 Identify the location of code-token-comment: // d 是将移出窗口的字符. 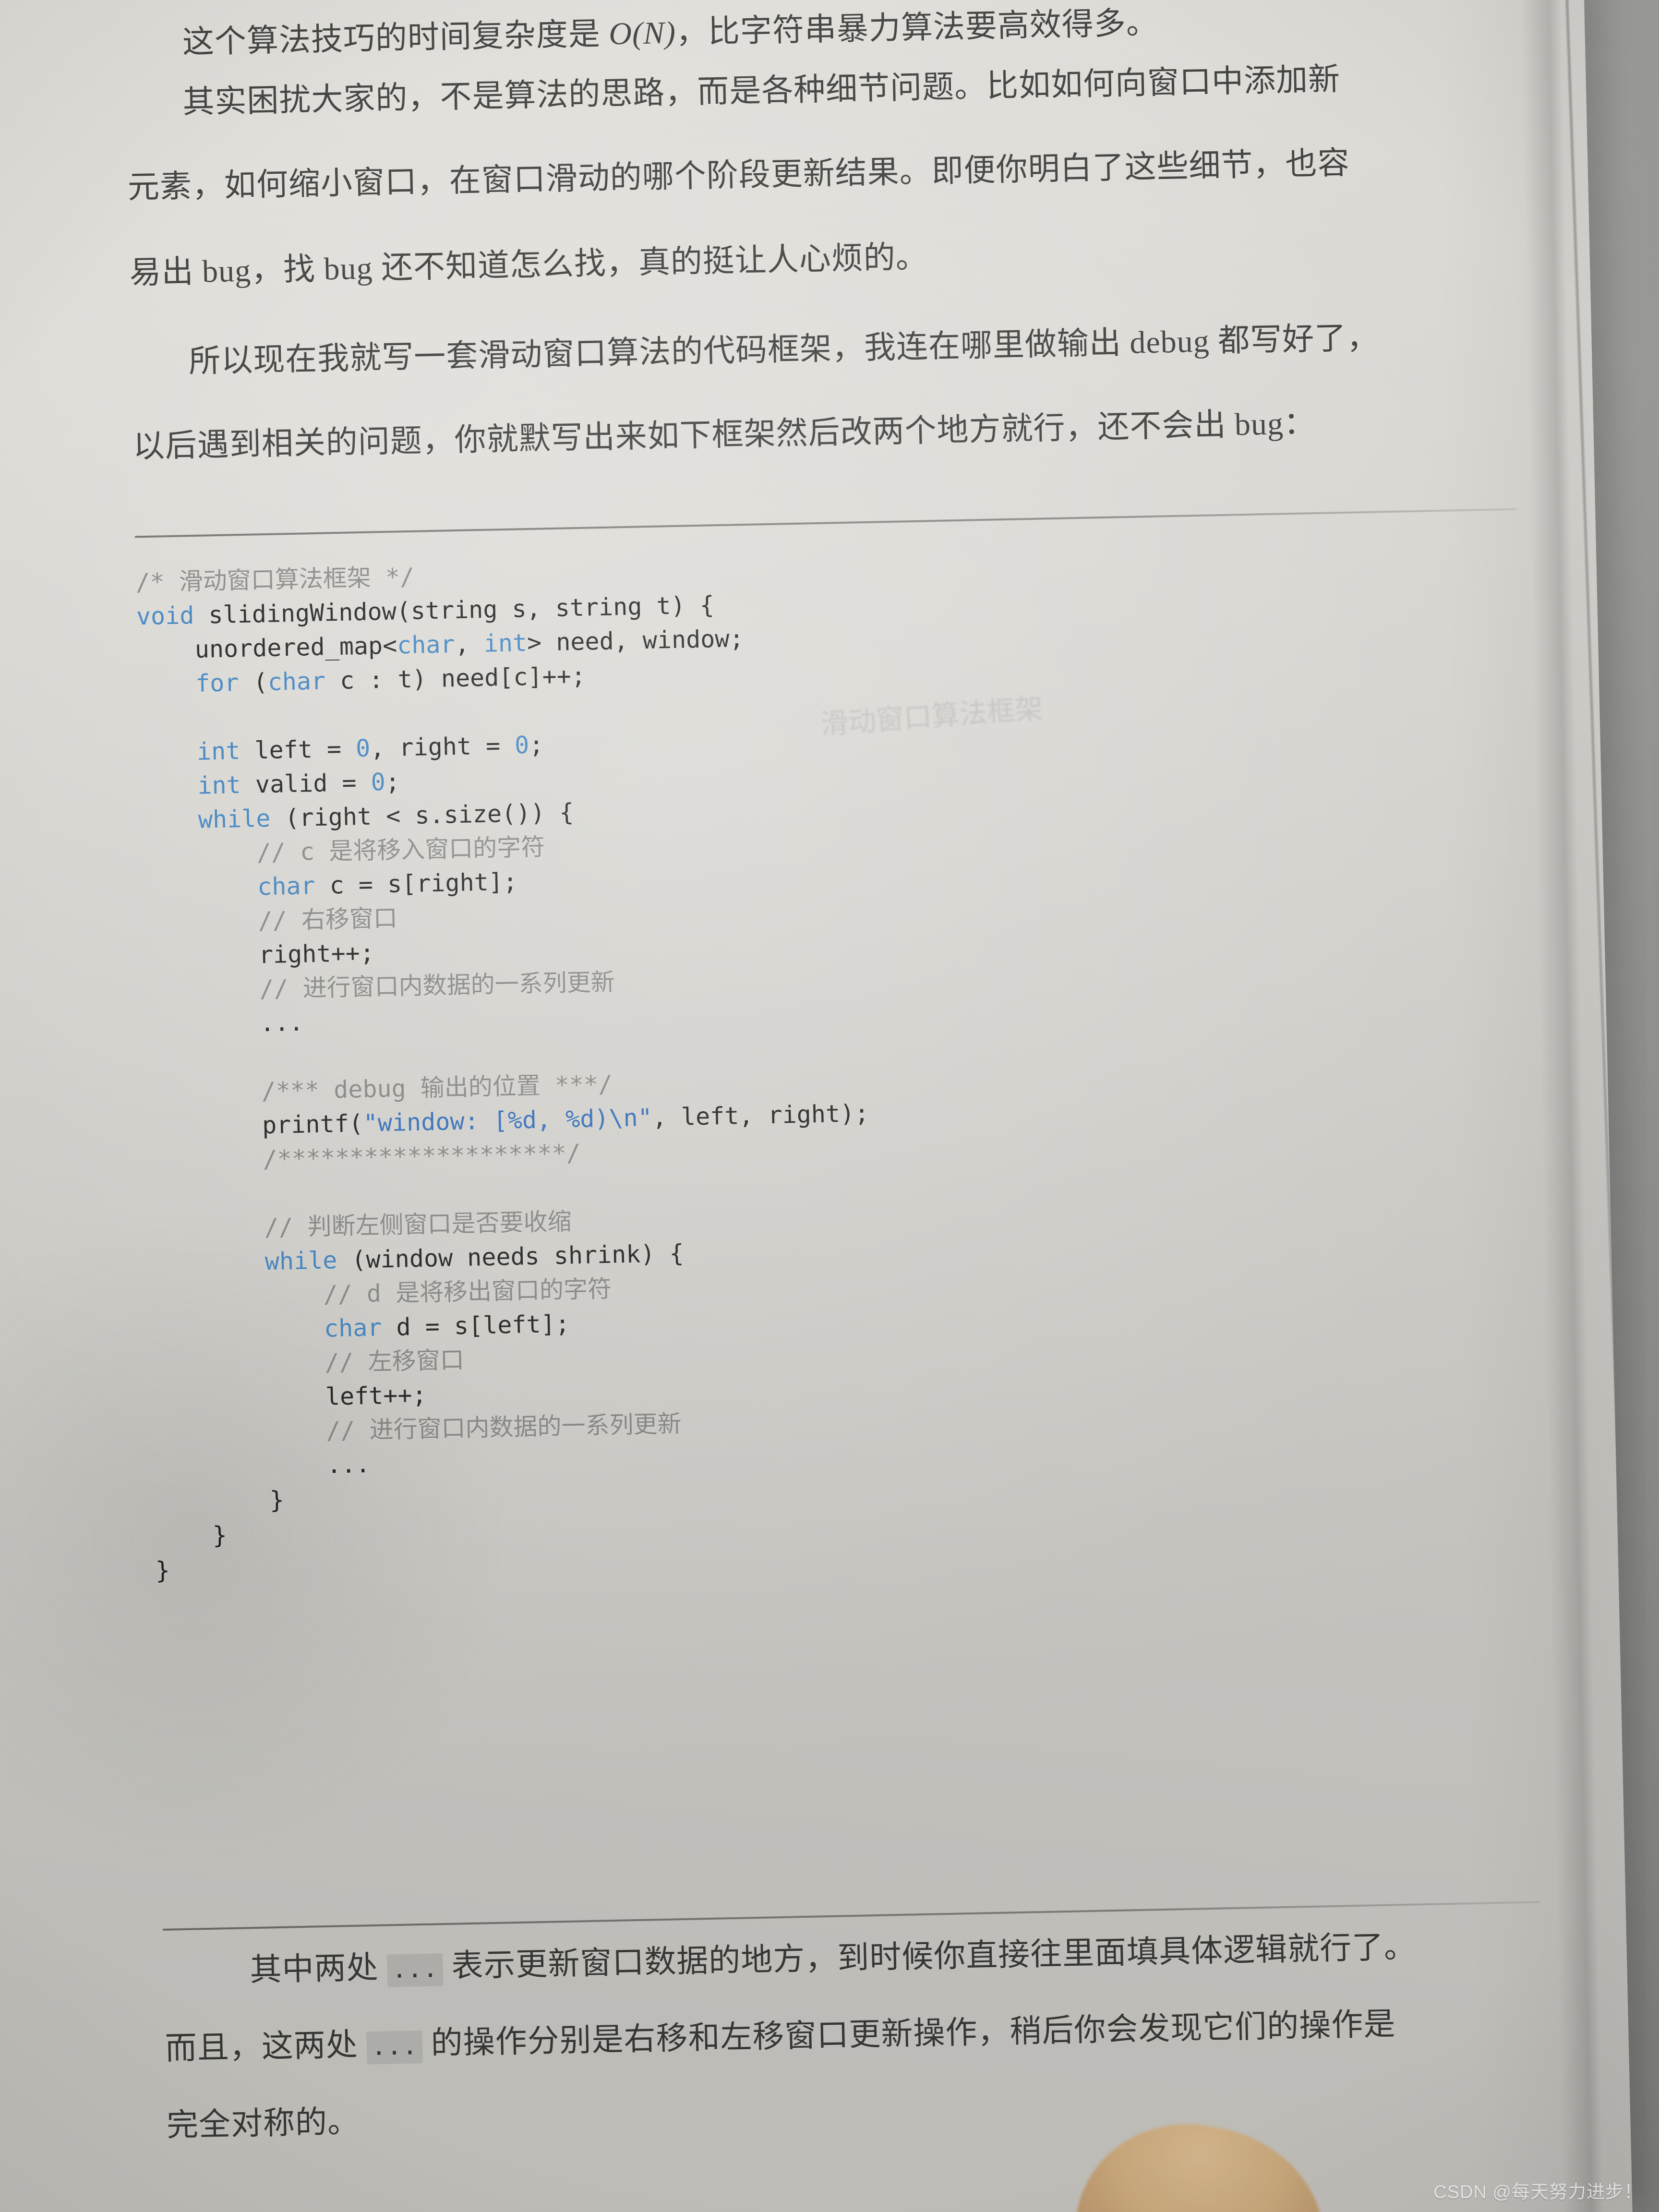
(380, 1293).